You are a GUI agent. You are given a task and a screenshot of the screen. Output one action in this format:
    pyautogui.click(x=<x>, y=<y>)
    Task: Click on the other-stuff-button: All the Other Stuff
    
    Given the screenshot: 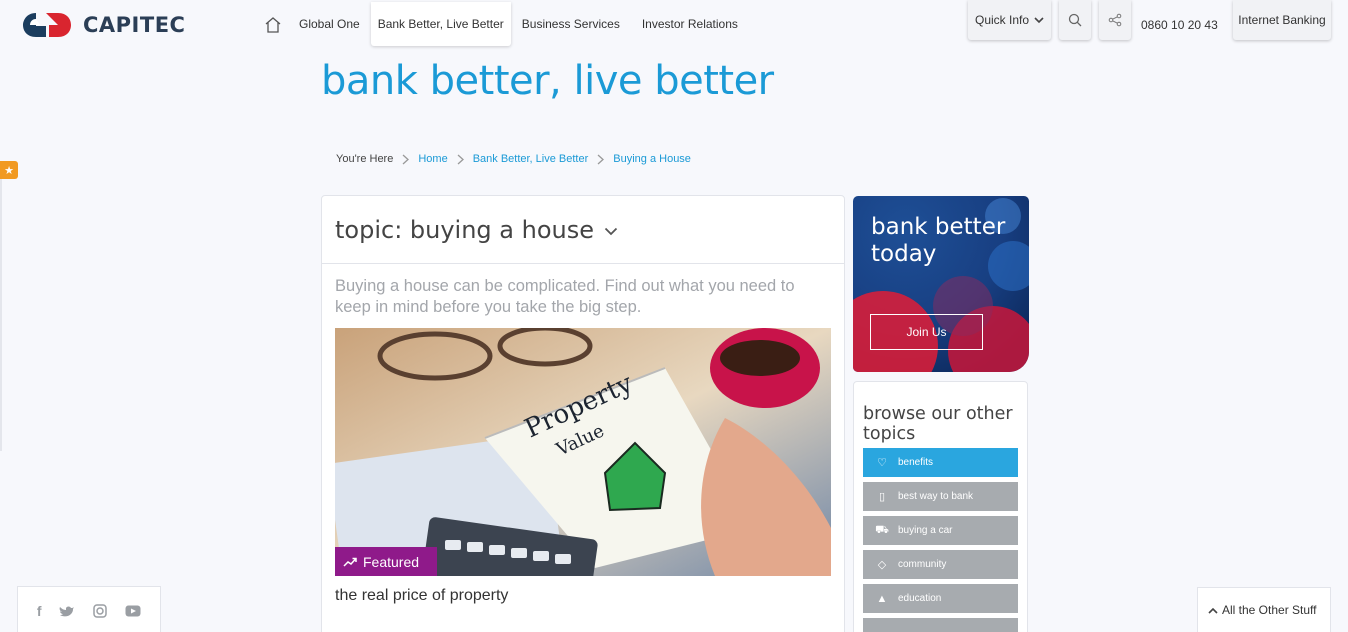 What is the action you would take?
    pyautogui.click(x=1264, y=609)
    